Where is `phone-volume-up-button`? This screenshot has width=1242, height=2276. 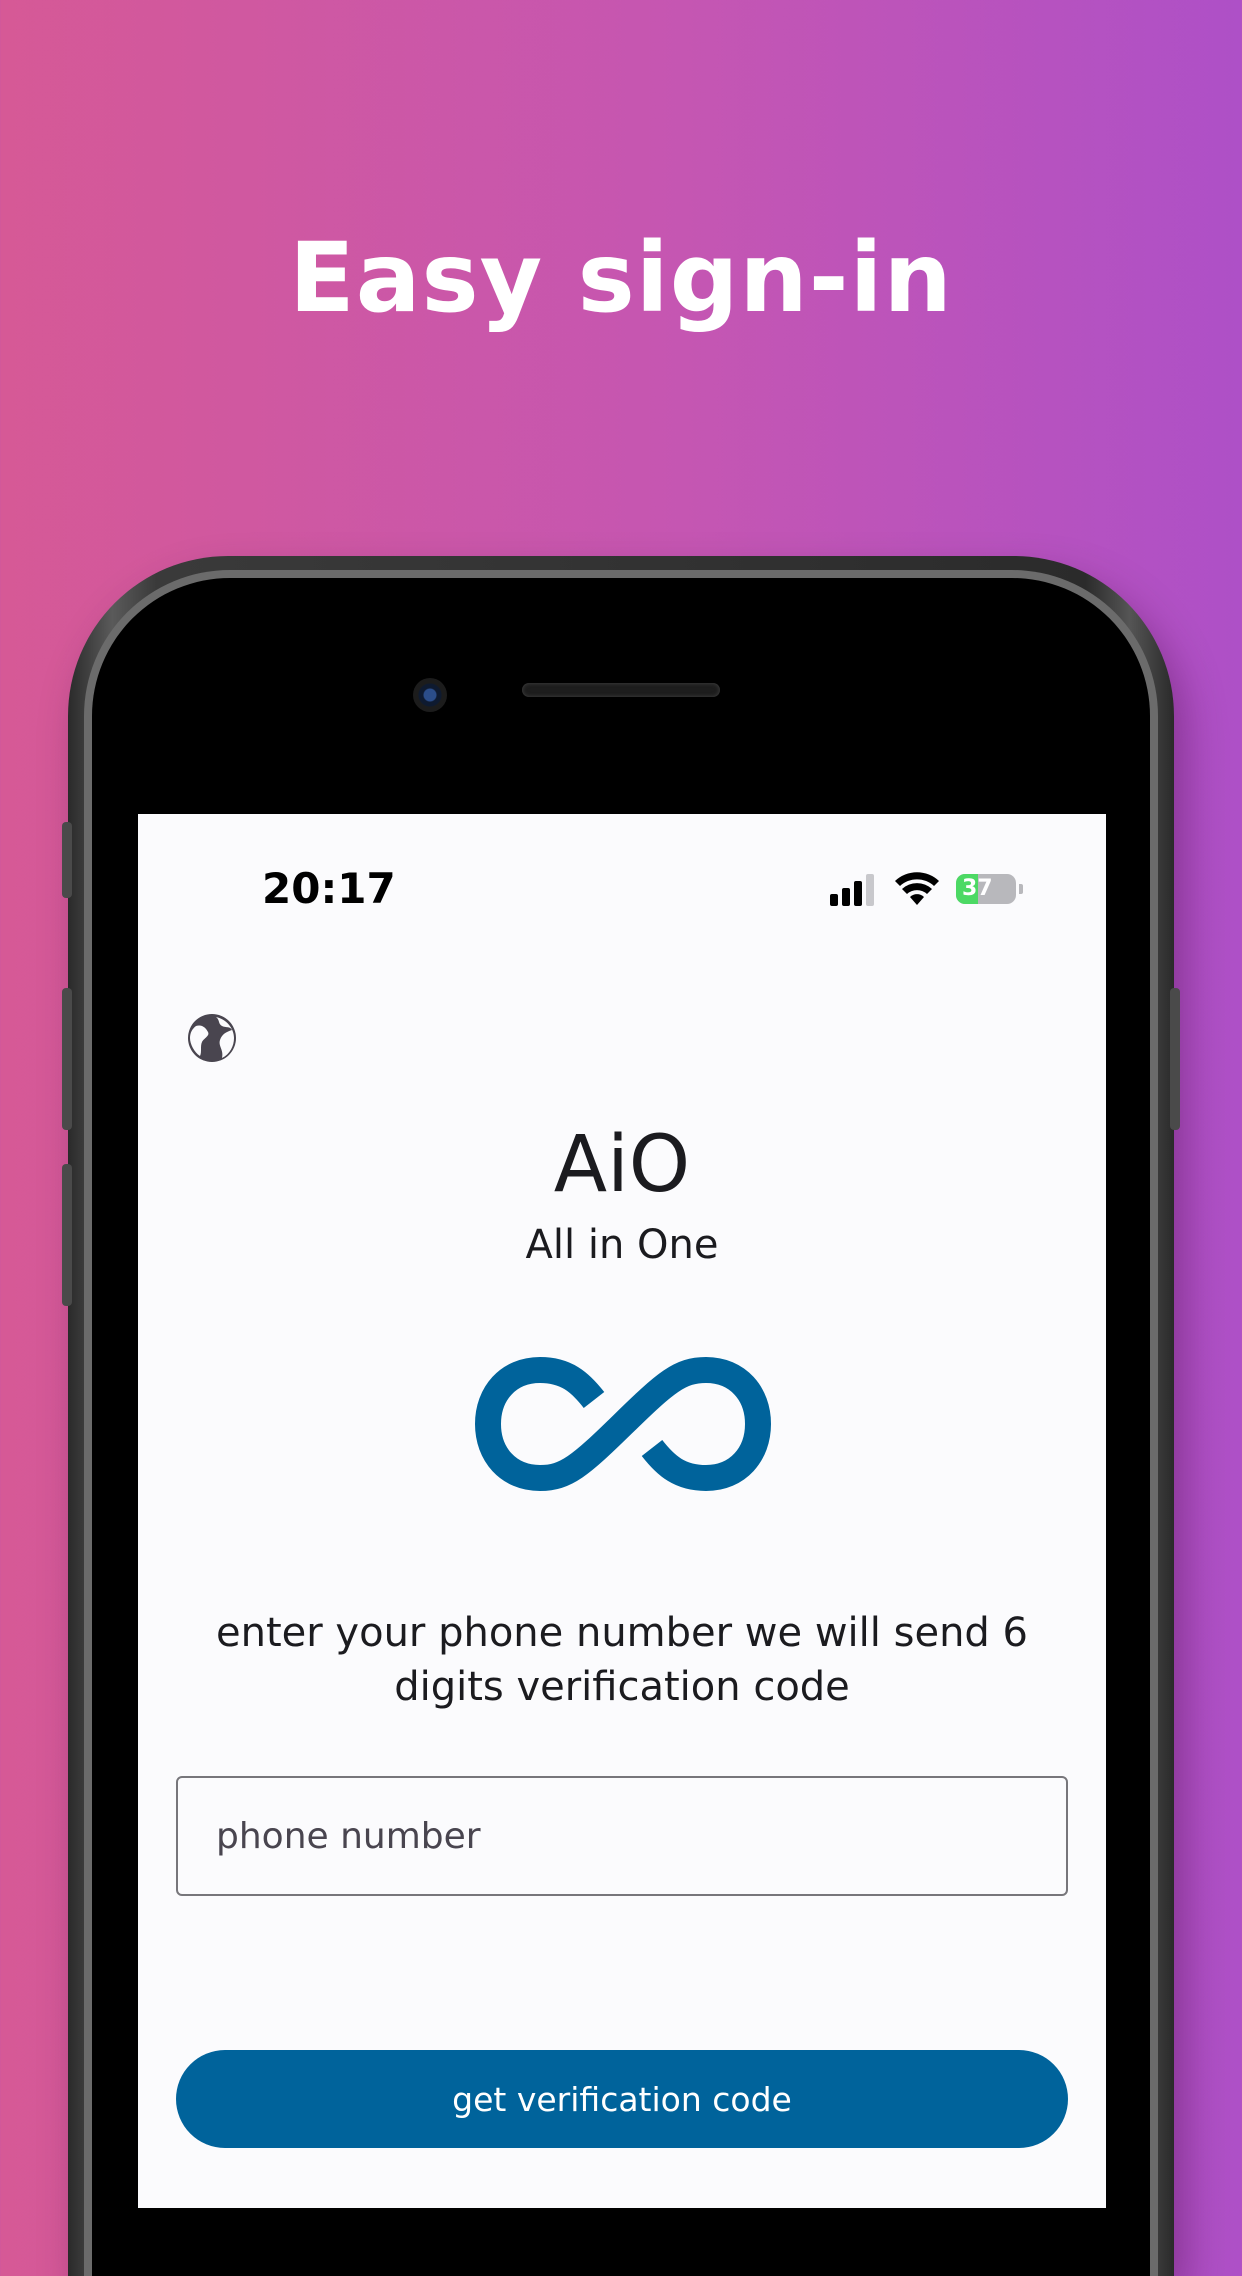 phone-volume-up-button is located at coordinates (67, 1059).